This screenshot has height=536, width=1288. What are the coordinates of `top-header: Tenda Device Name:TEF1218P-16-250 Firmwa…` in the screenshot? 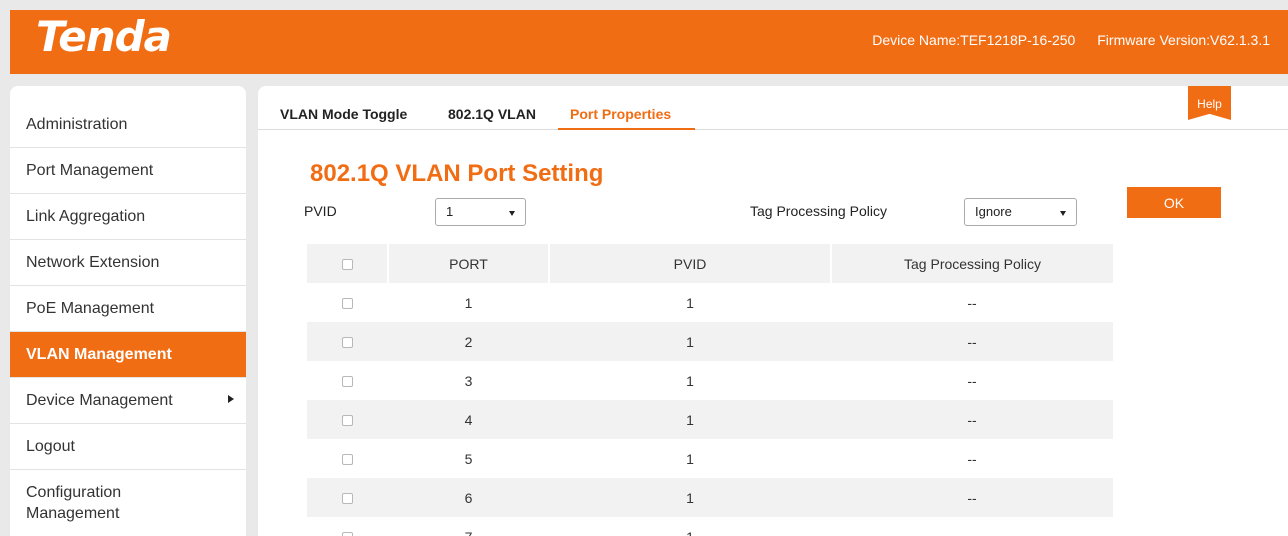 It's located at (649, 42).